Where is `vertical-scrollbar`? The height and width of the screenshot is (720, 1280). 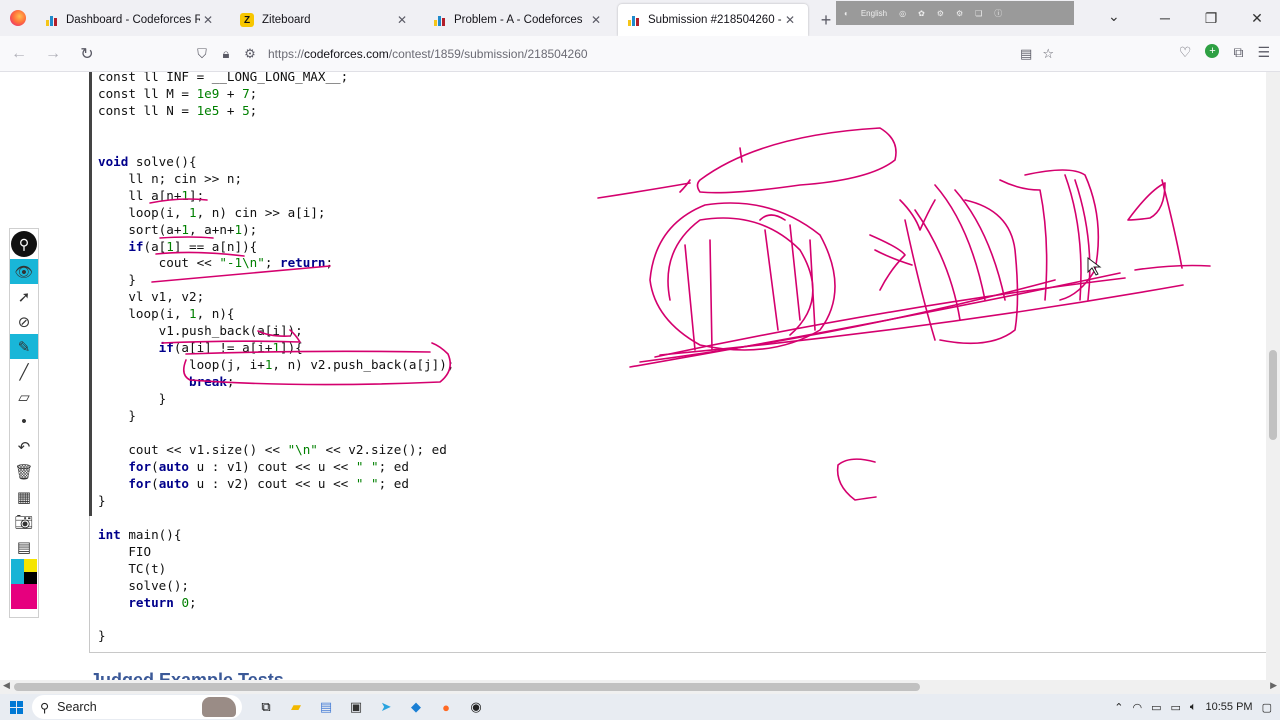
vertical-scrollbar is located at coordinates (1273, 376).